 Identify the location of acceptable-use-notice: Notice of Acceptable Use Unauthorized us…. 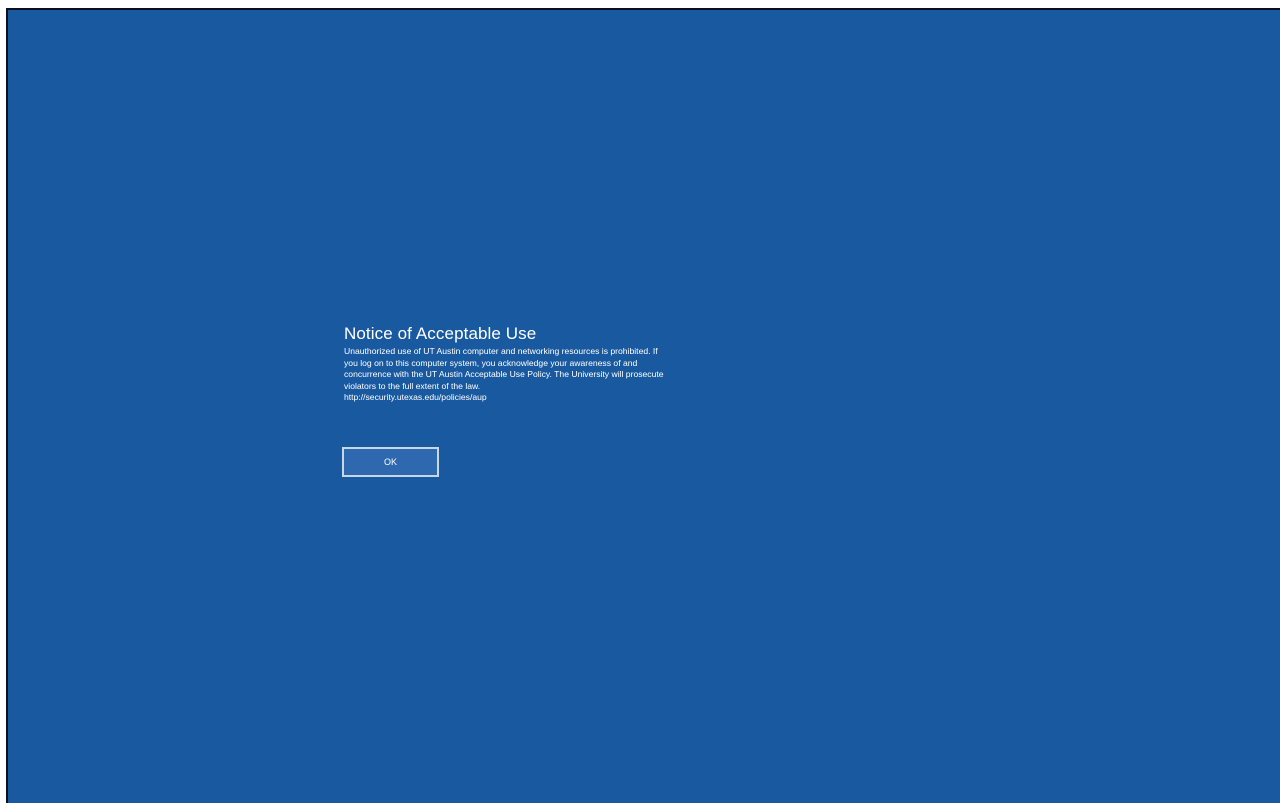
(564, 364).